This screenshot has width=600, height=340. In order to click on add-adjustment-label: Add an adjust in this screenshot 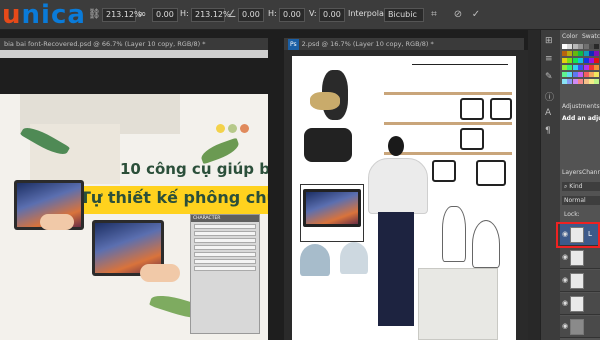, I will do `click(581, 118)`.